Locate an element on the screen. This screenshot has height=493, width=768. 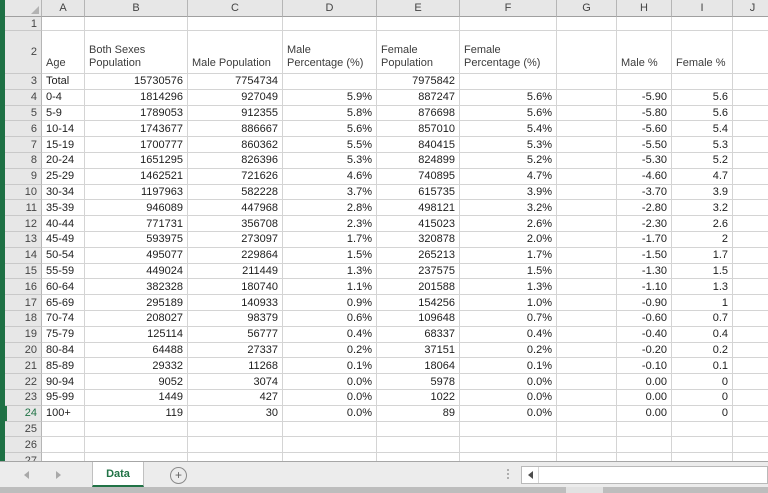
cell-D10: 3.7% is located at coordinates (330, 192).